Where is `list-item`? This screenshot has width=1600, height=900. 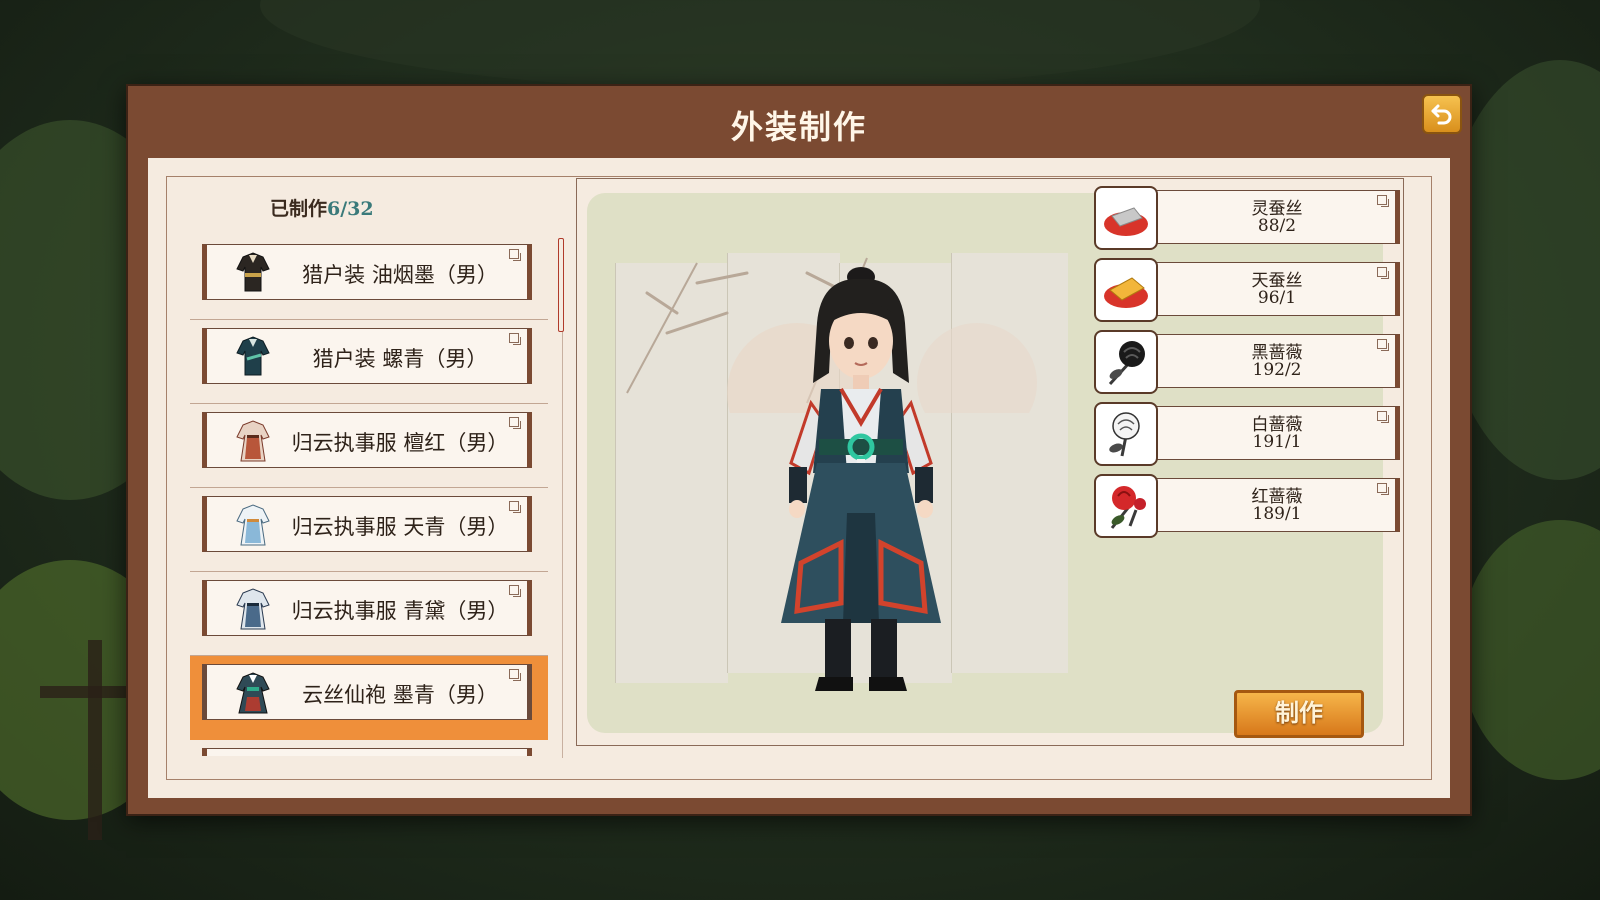
list-item is located at coordinates (369, 748).